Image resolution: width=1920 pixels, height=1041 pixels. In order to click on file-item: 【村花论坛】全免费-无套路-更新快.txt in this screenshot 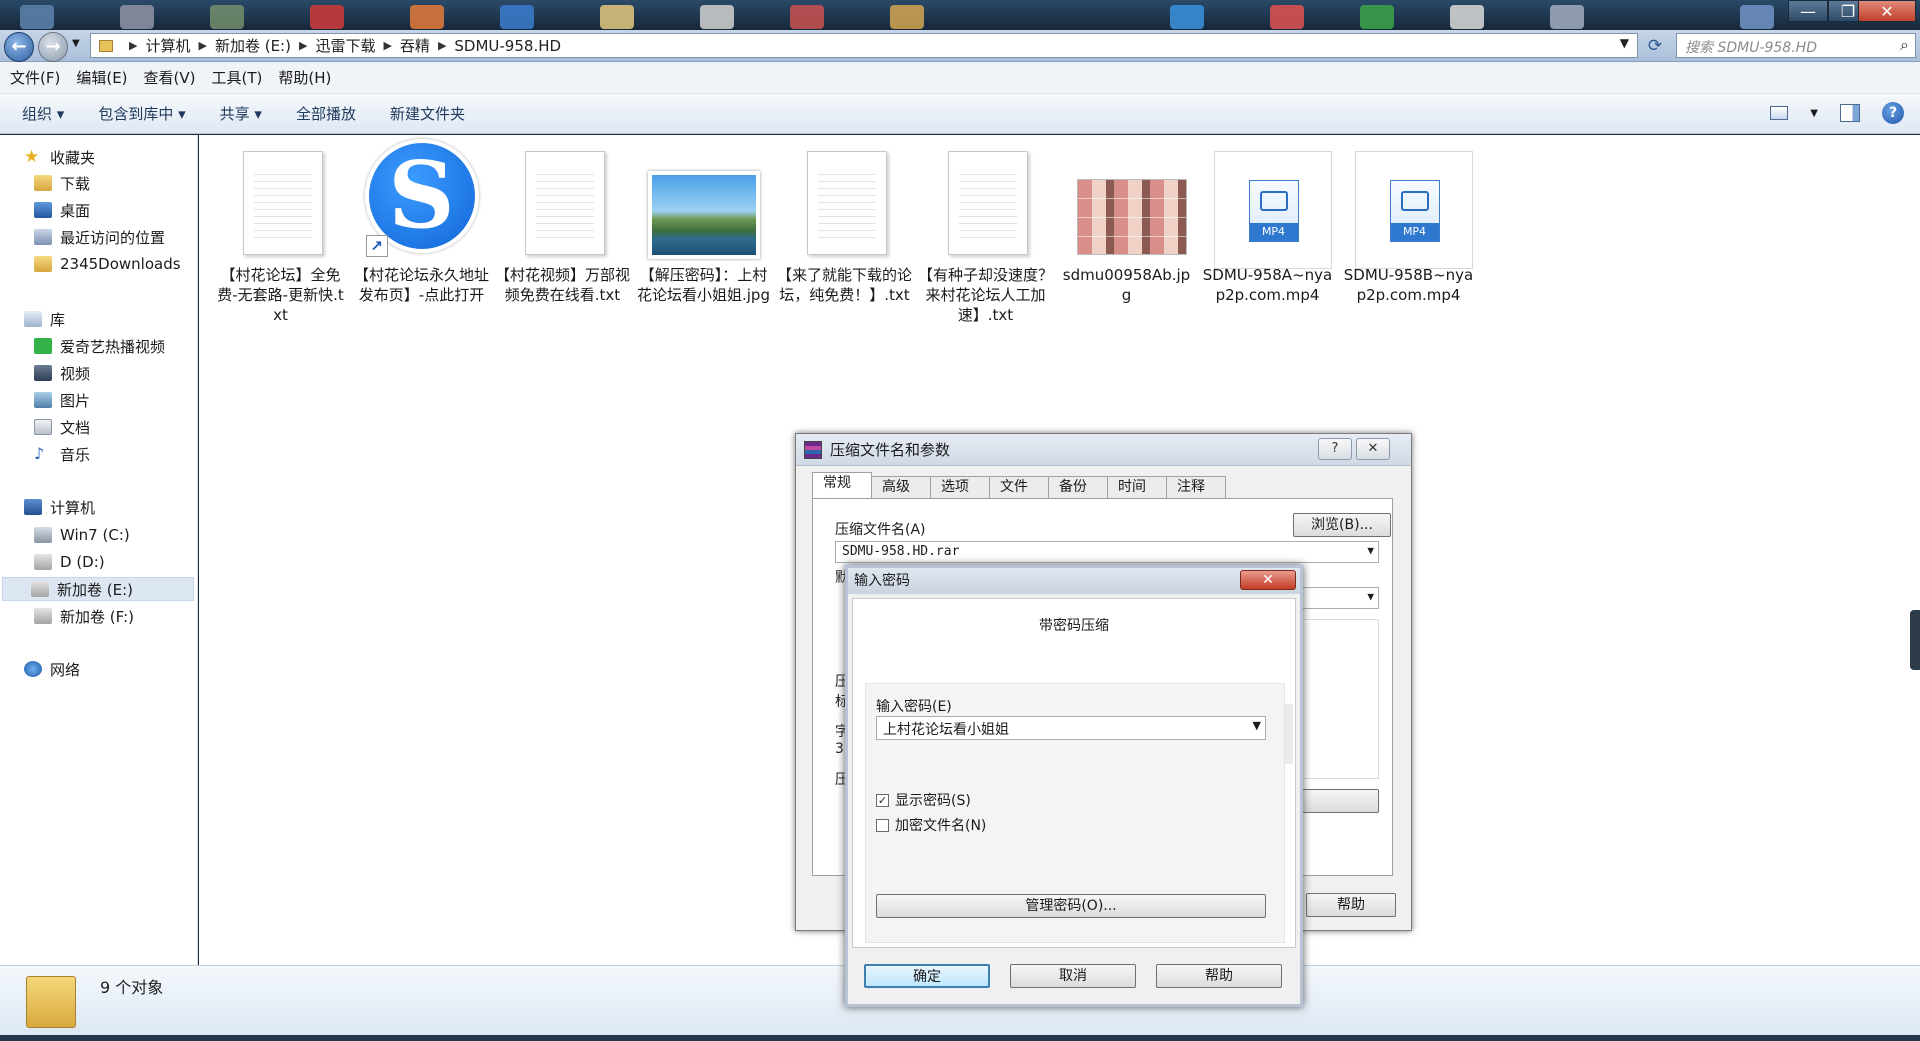, I will do `click(280, 234)`.